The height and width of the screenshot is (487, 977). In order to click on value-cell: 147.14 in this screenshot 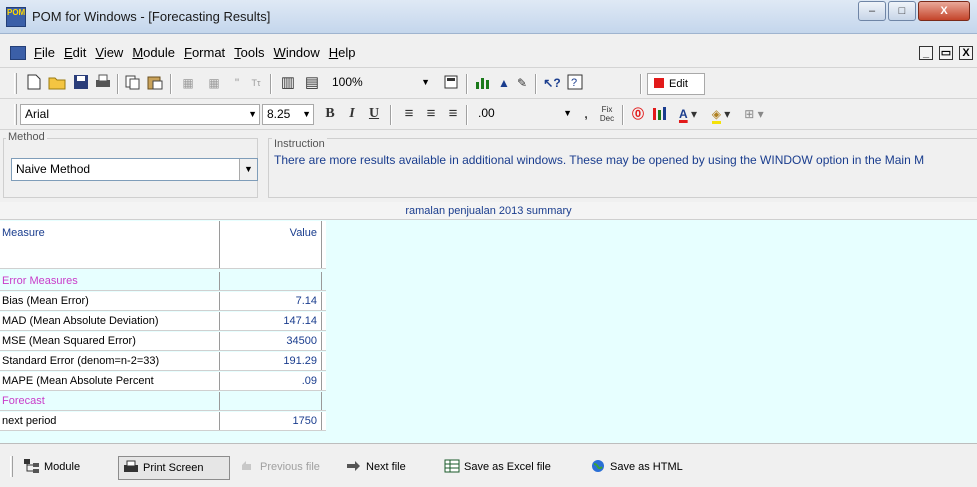, I will do `click(271, 321)`.